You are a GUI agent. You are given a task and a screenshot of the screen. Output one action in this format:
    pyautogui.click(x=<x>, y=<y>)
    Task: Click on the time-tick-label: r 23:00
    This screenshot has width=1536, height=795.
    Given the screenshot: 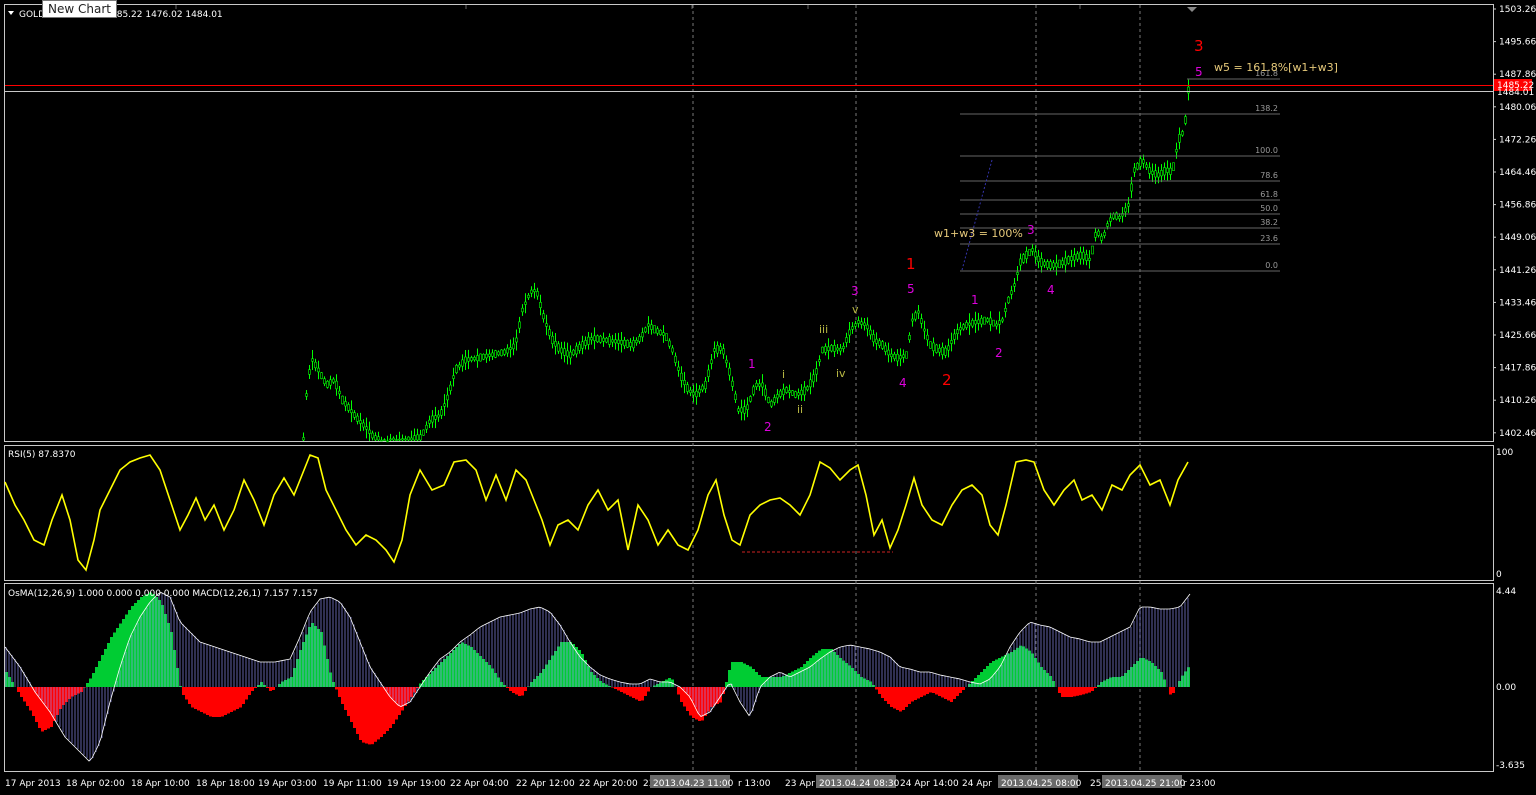 What is the action you would take?
    pyautogui.click(x=1199, y=784)
    